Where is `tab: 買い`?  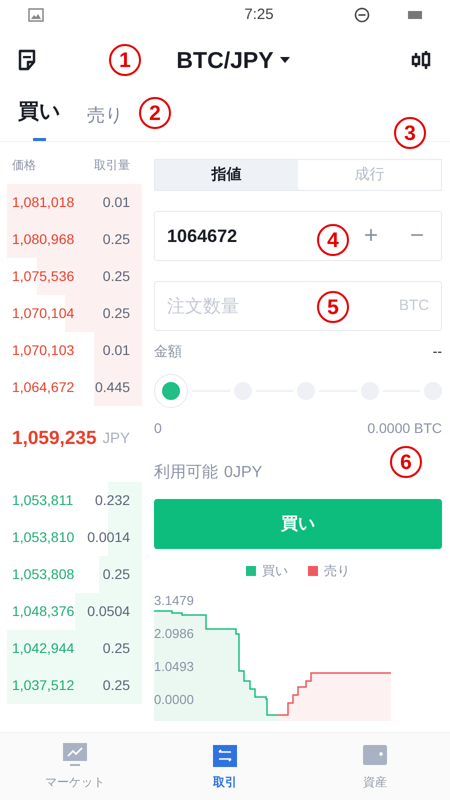
tab: 買い is located at coordinates (39, 118).